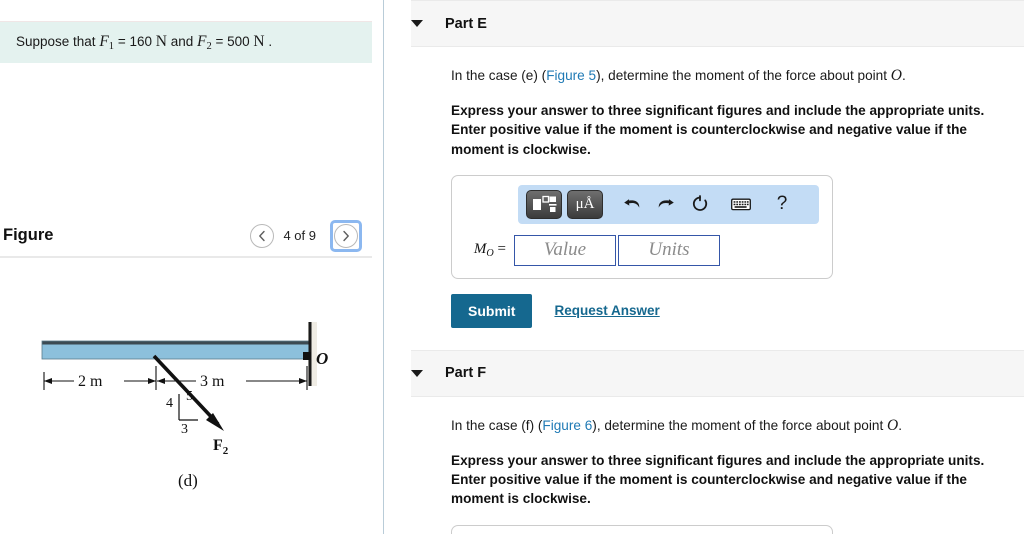 The image size is (1024, 534). Describe the element at coordinates (28, 235) in the screenshot. I see `page-title: Figure` at that location.